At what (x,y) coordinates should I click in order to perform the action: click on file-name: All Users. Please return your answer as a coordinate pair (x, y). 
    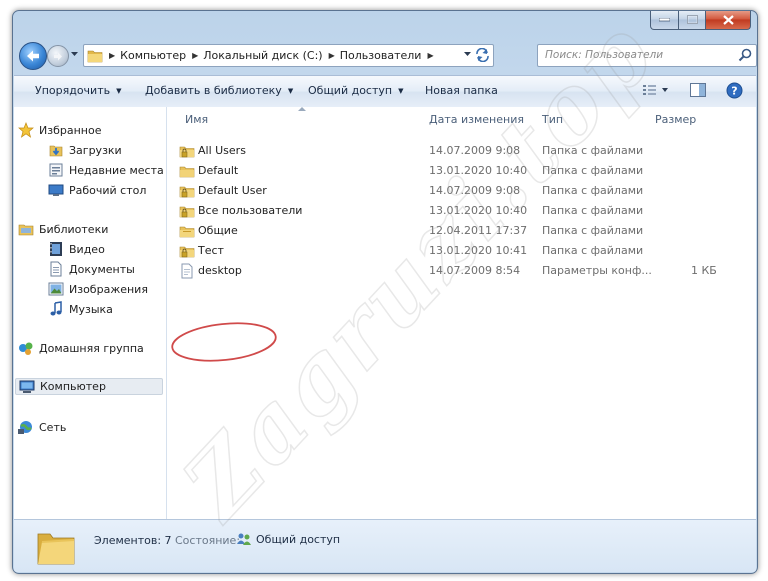
    Looking at the image, I should click on (222, 150).